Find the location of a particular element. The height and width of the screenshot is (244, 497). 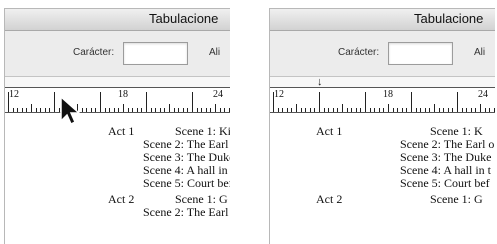

ruler-label-24: 24 is located at coordinates (218, 94).